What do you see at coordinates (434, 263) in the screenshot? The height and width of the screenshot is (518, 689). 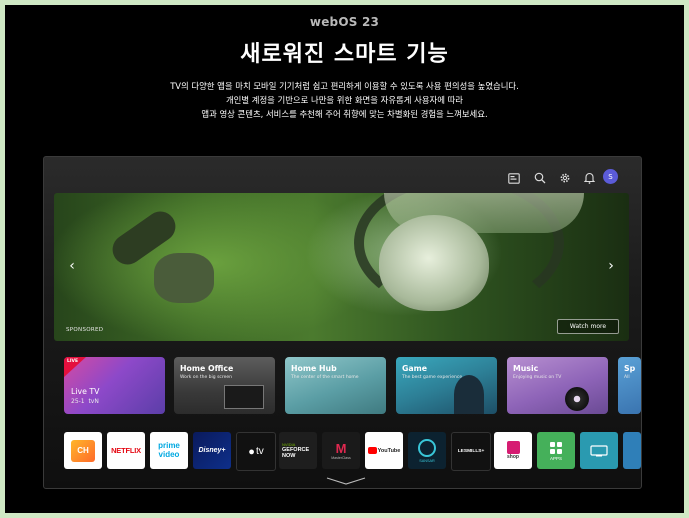 I see `hero-image-face` at bounding box center [434, 263].